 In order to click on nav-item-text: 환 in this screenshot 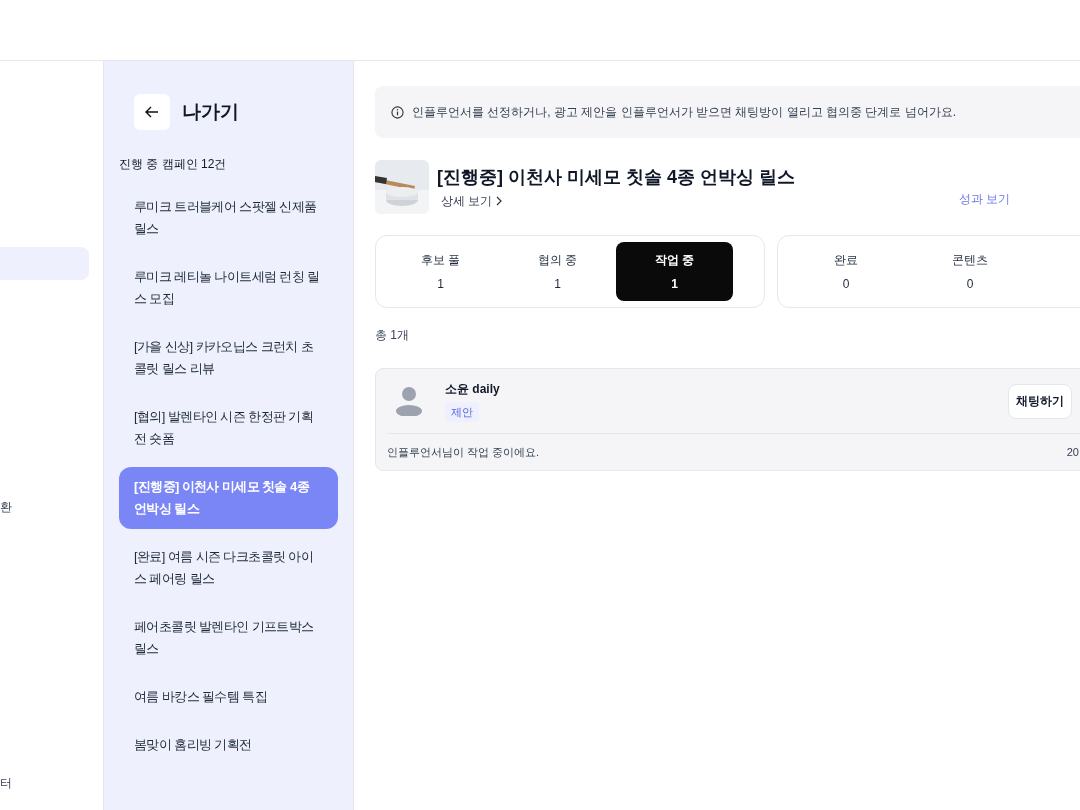, I will do `click(6, 507)`.